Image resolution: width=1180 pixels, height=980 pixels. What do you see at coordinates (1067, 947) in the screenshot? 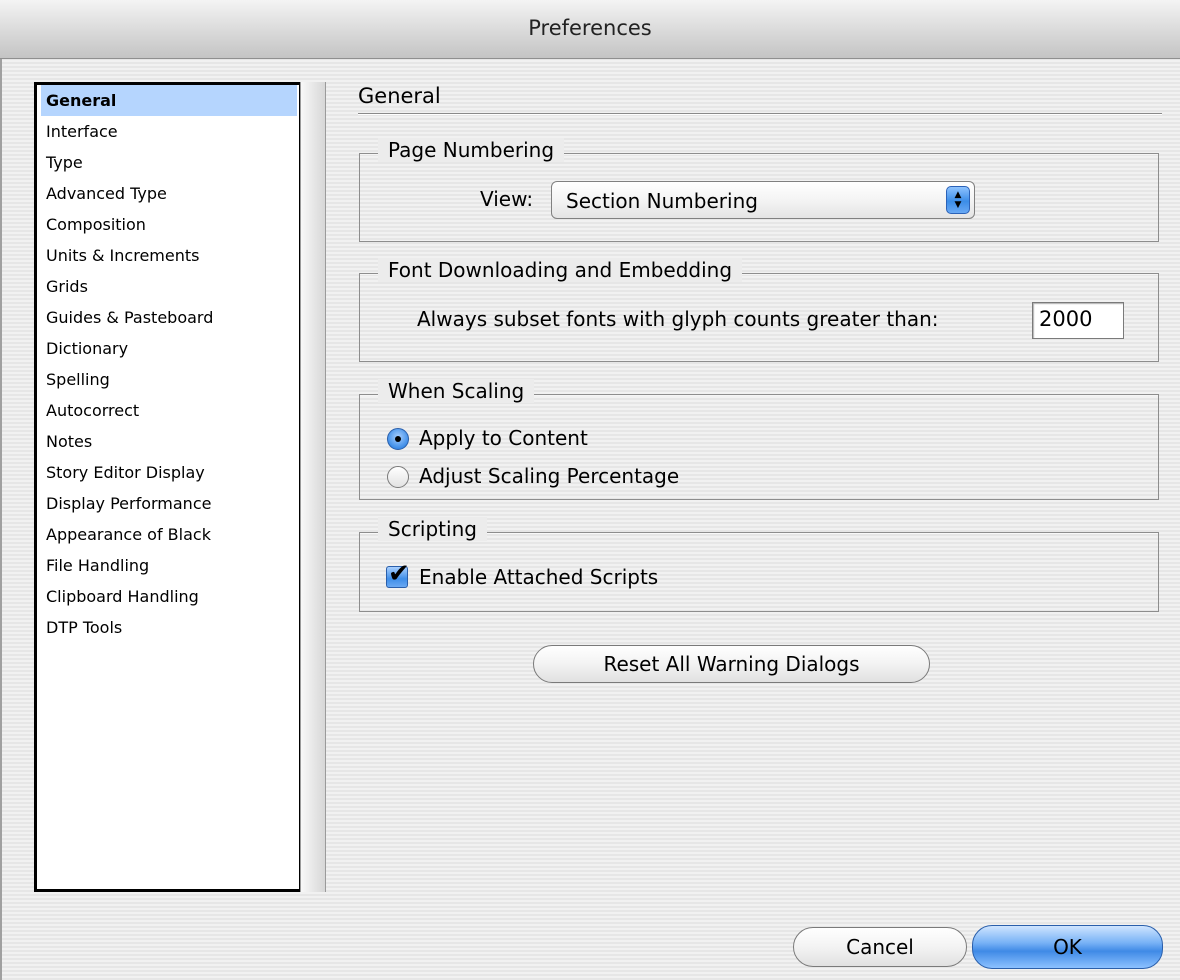
I see `ok-button: OK` at bounding box center [1067, 947].